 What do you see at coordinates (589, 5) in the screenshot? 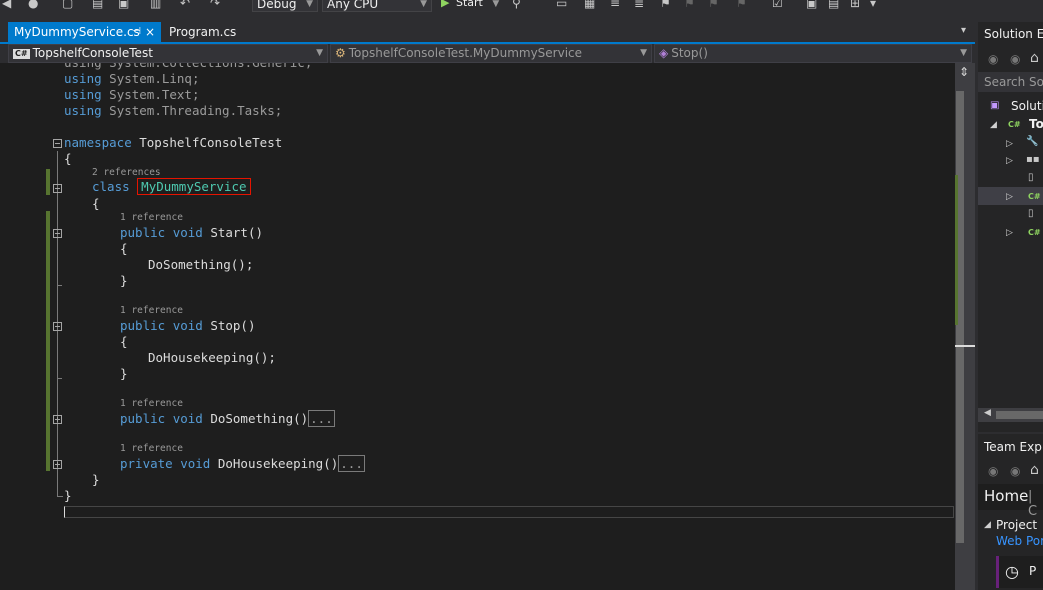
I see `format-icon: ▦` at bounding box center [589, 5].